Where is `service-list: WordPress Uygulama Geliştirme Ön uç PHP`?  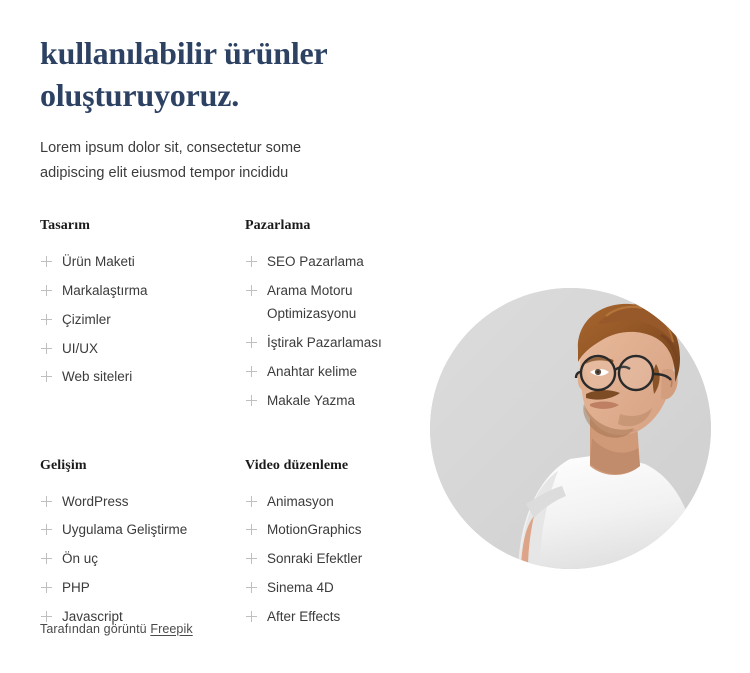
service-list: WordPress Uygulama Geliştirme Ön uç PHP is located at coordinates (142, 559).